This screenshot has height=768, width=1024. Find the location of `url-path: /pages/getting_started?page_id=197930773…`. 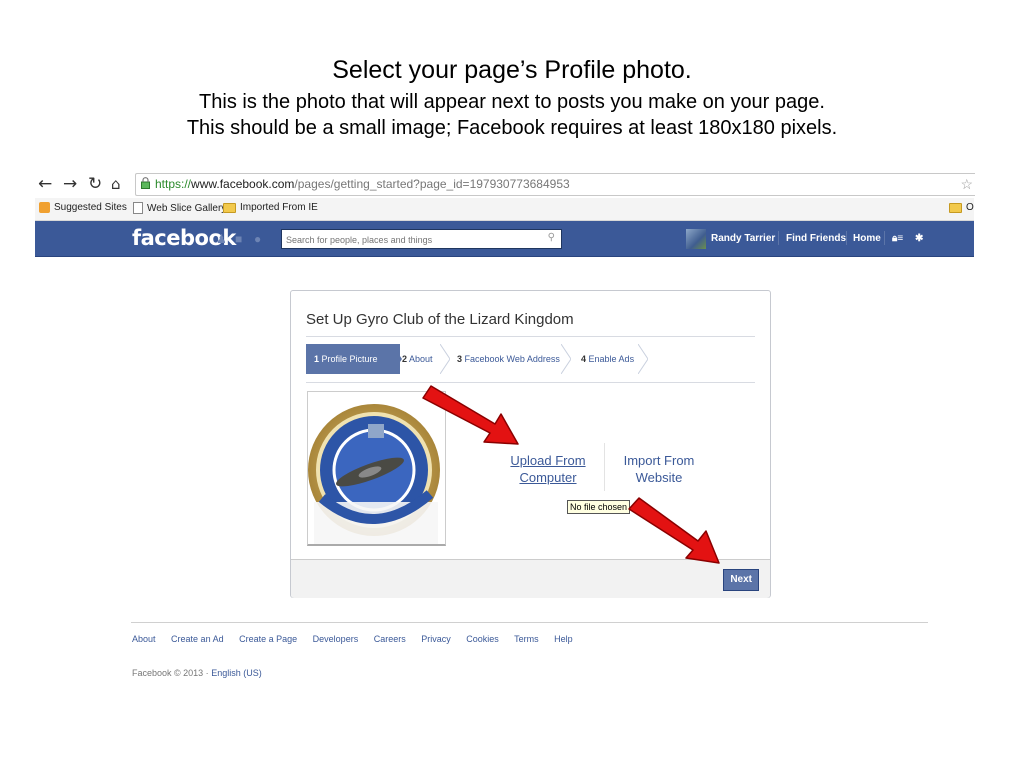

url-path: /pages/getting_started?page_id=197930773… is located at coordinates (432, 184).